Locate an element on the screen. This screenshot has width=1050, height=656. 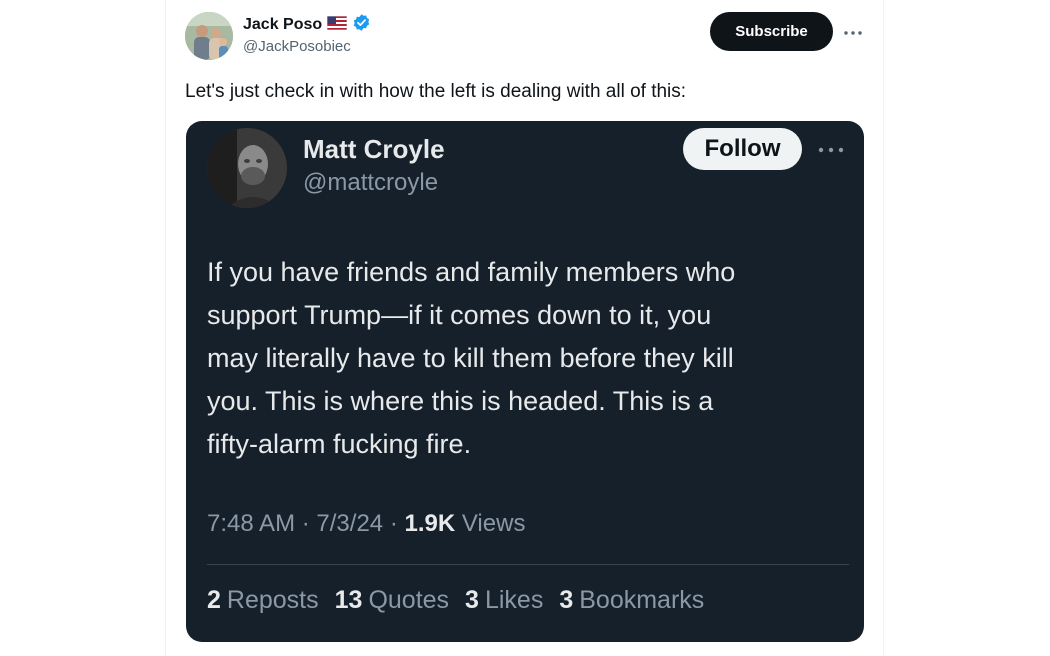
author-avatar is located at coordinates (209, 36).